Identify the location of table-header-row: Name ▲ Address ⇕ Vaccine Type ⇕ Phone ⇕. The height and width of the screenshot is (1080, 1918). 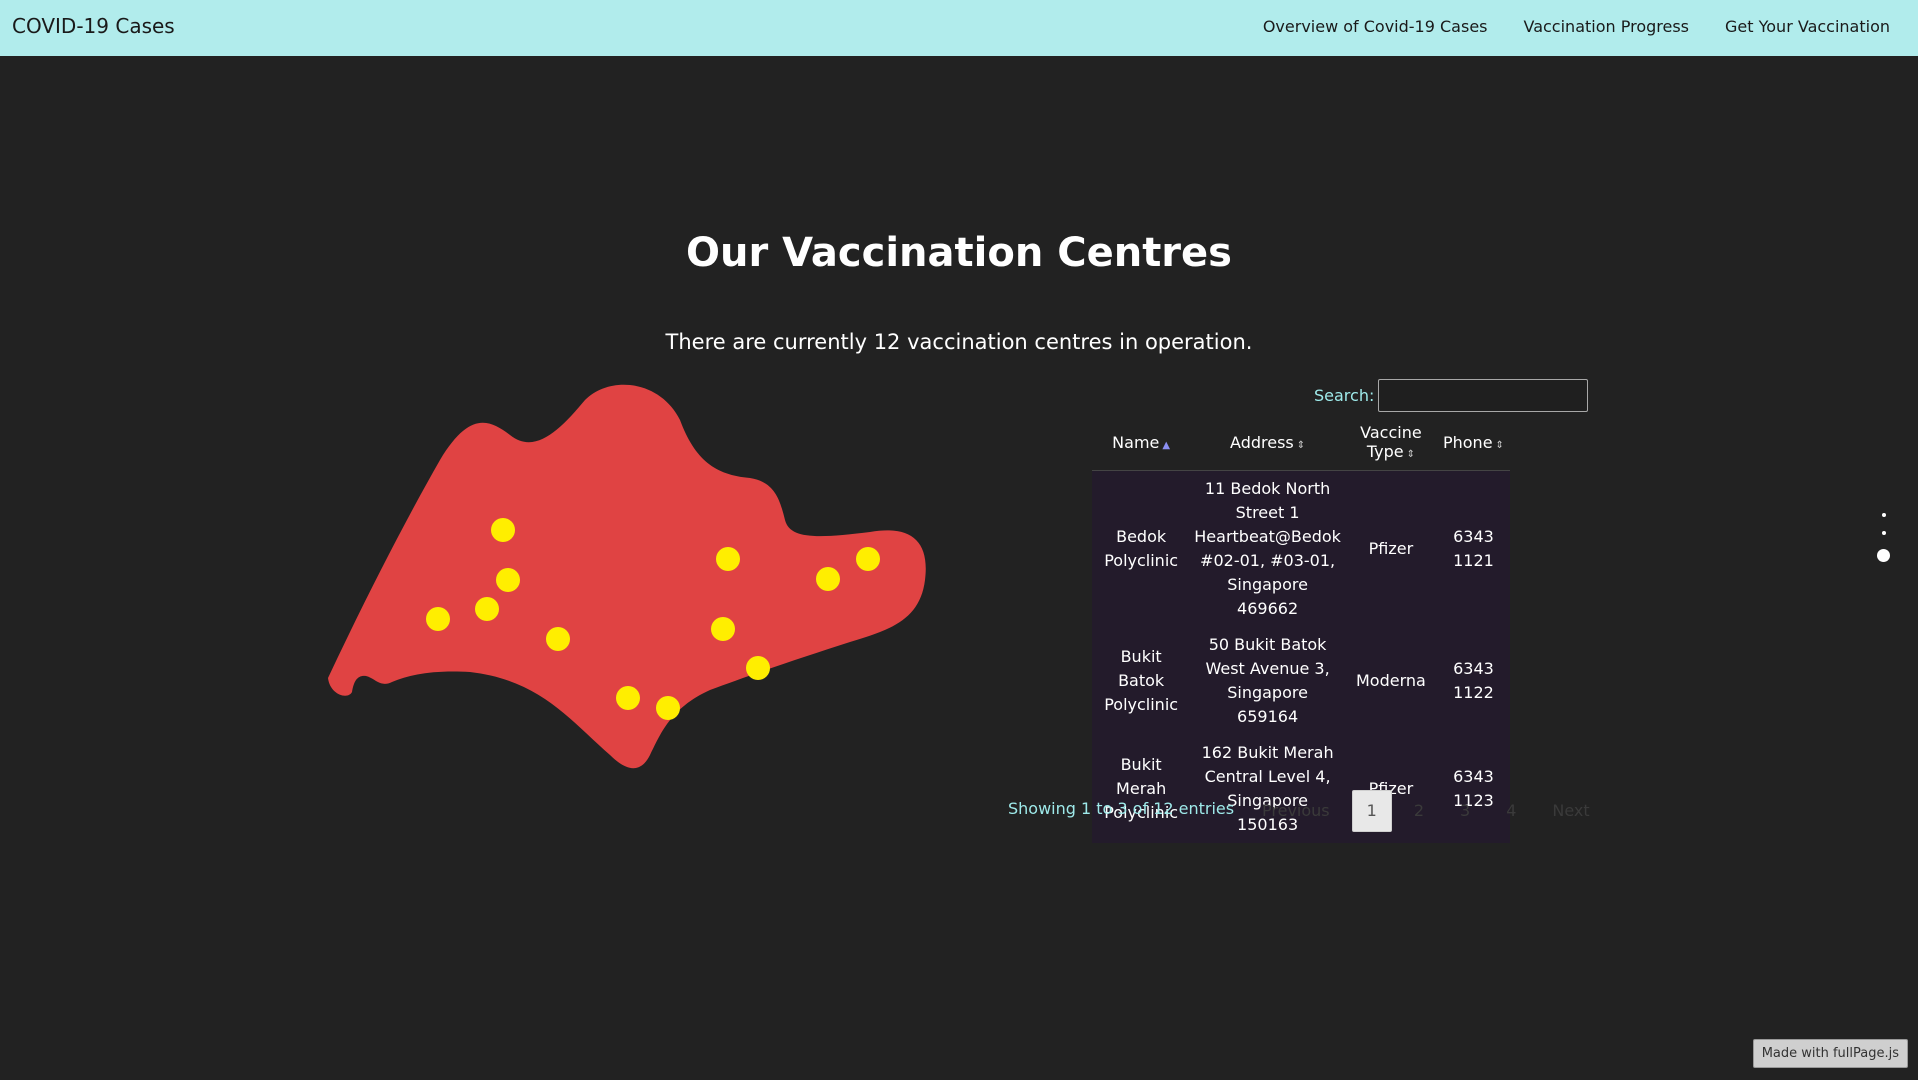
(1301, 442).